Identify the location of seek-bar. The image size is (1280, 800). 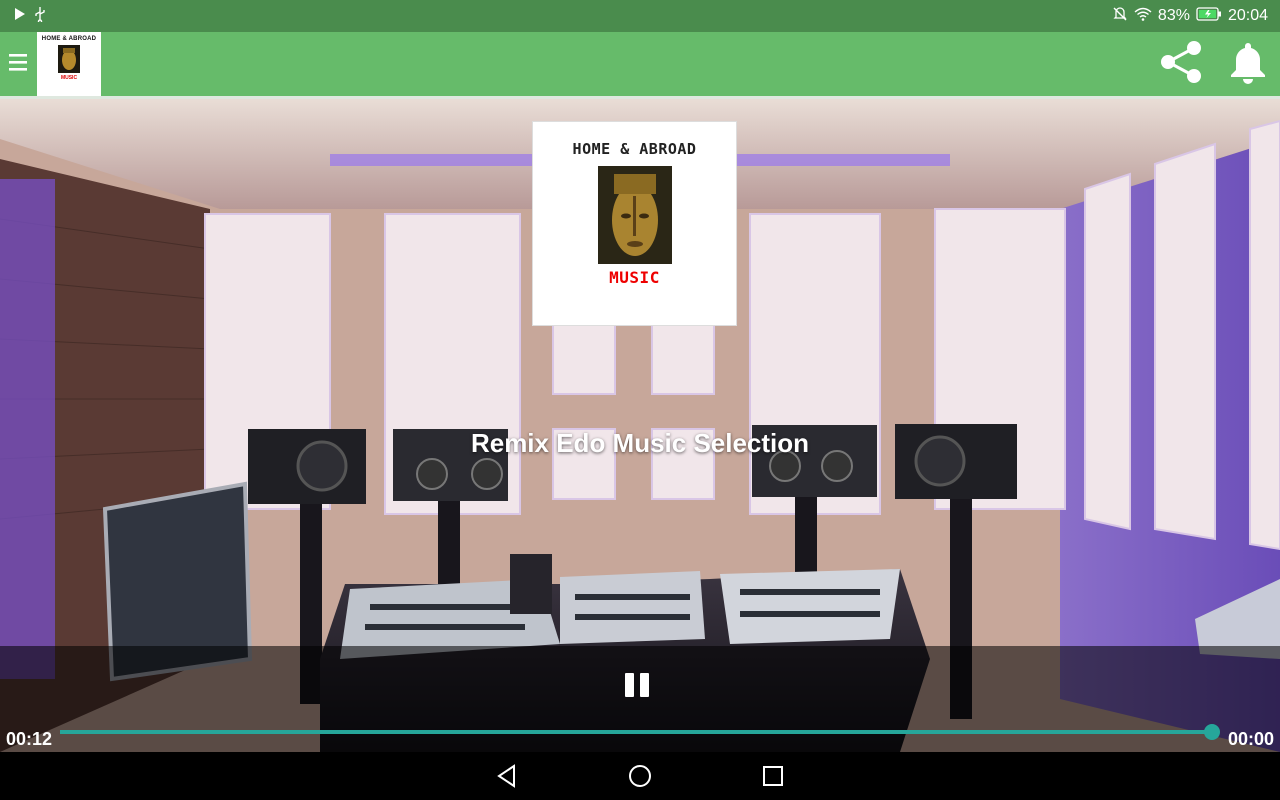
(640, 732).